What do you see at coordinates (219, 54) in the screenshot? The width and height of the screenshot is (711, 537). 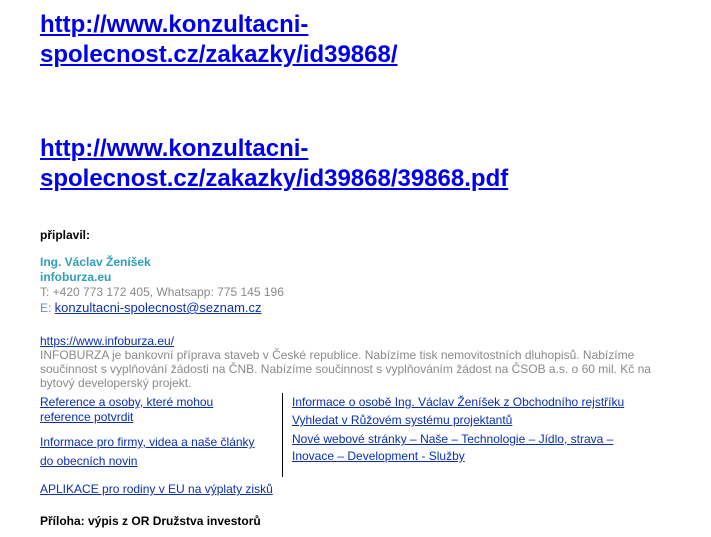 I see `main-url-line2: spolecnost.cz/zakazky/id39868/` at bounding box center [219, 54].